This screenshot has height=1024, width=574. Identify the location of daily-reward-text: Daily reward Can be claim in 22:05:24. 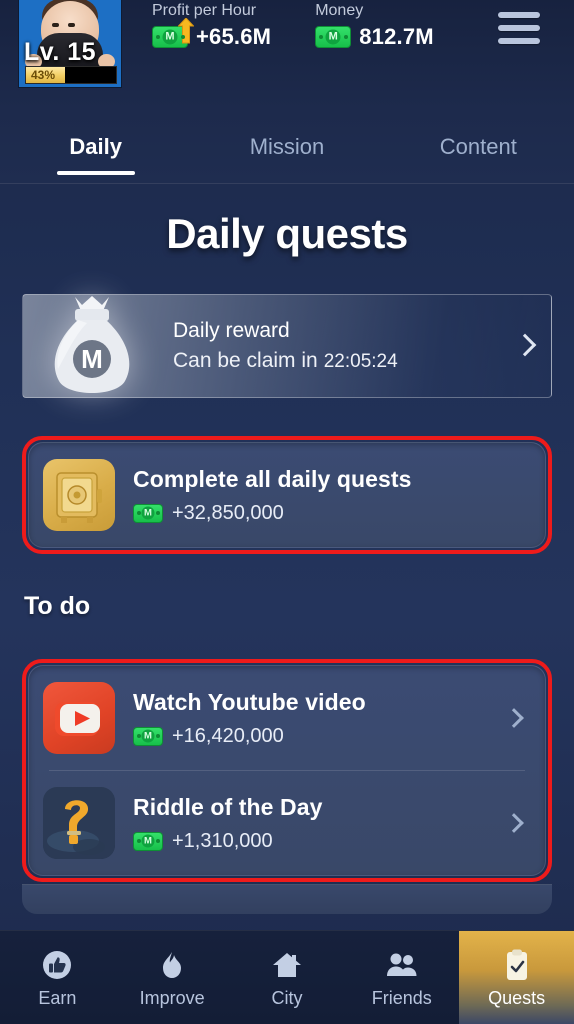
(285, 346).